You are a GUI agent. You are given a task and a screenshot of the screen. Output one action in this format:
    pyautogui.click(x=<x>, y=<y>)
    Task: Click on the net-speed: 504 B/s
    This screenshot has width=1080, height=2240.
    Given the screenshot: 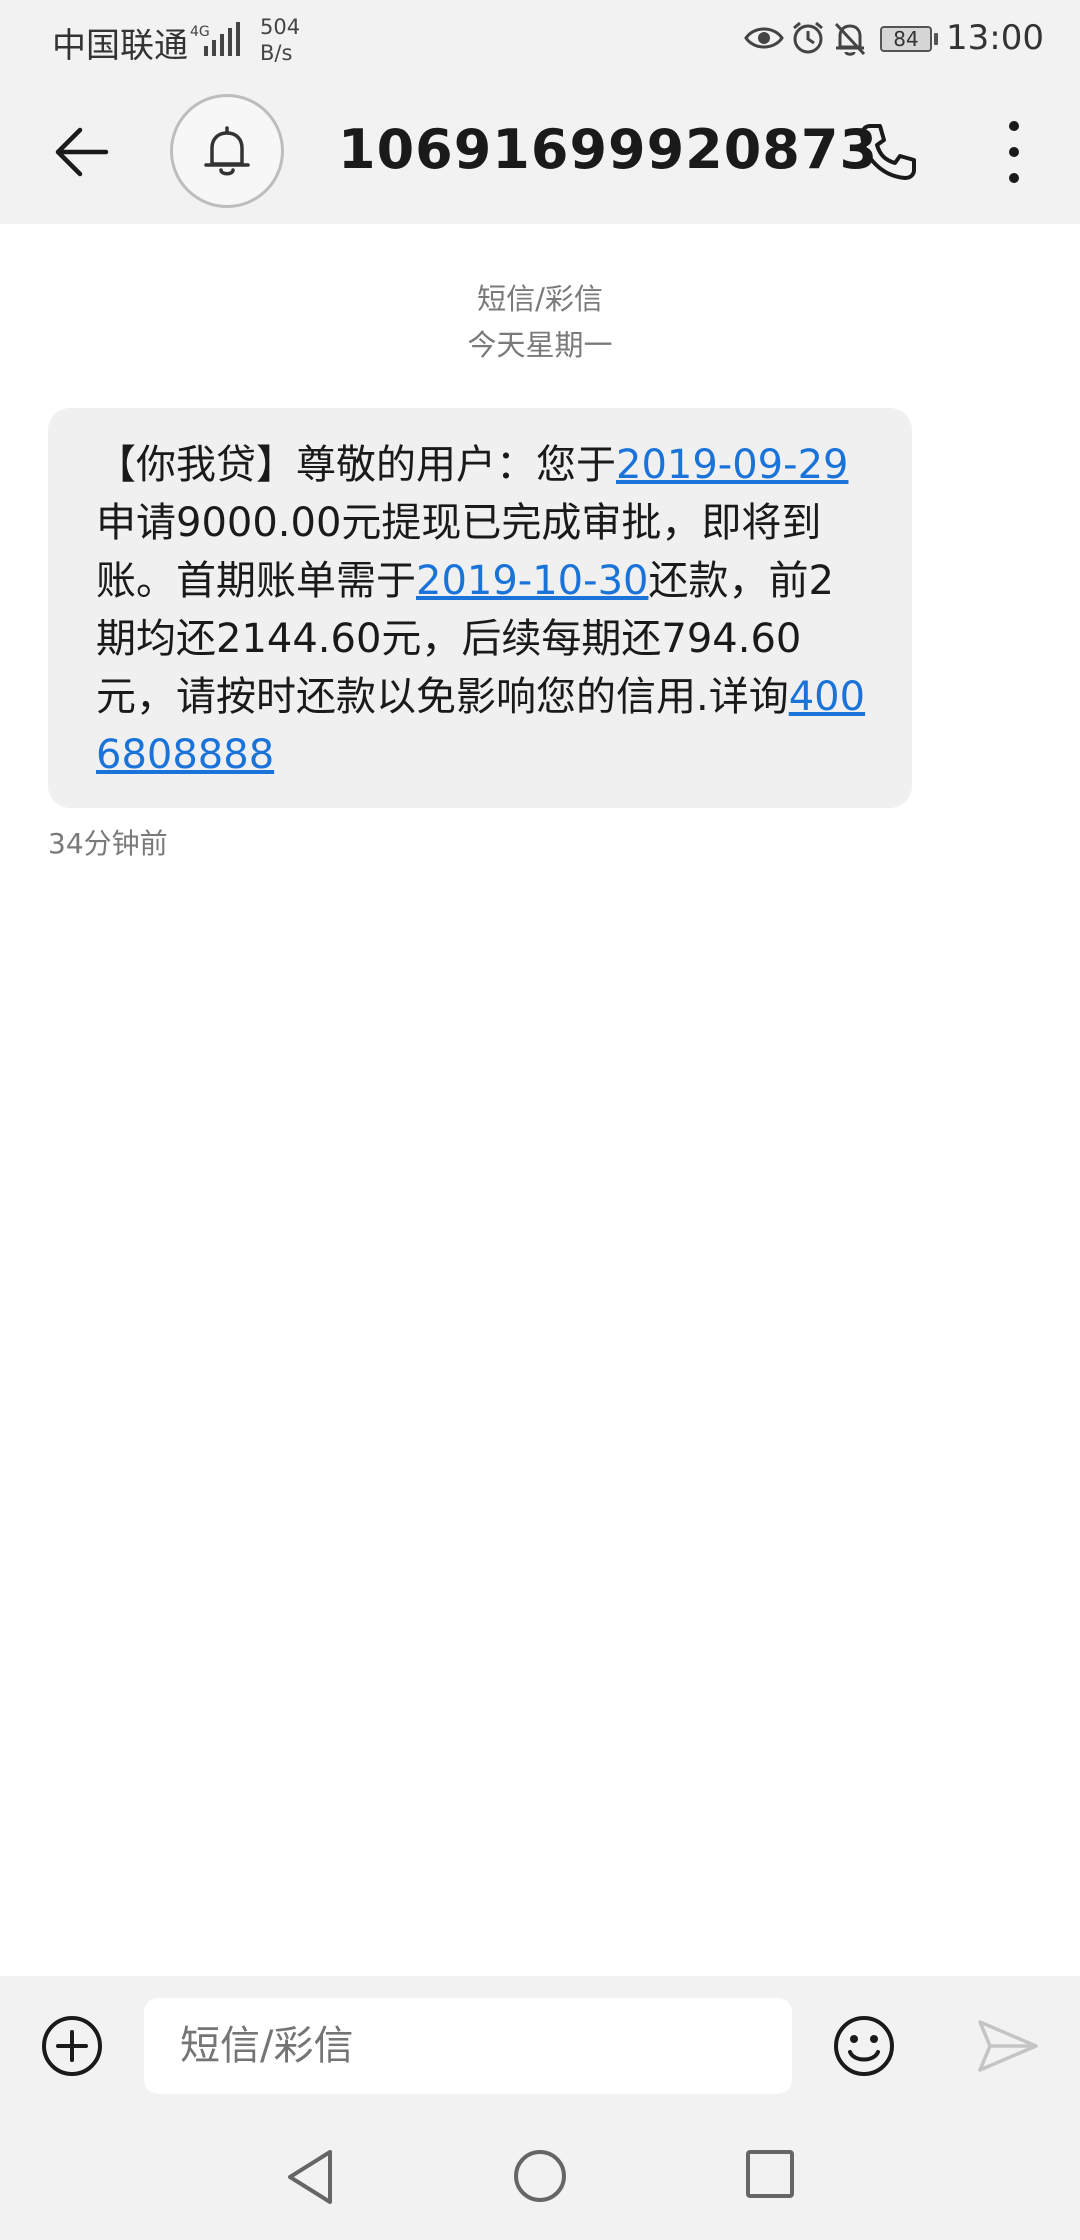 What is the action you would take?
    pyautogui.click(x=280, y=40)
    